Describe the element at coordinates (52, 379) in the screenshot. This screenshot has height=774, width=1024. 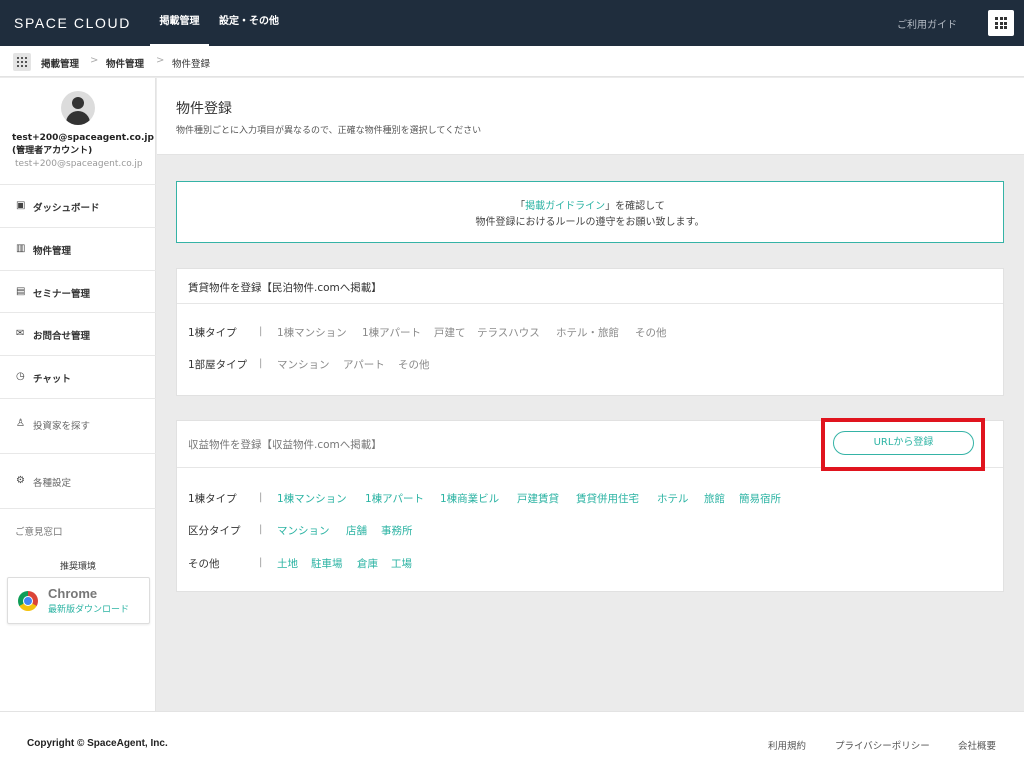
I see `sidebar-item-label: チャット` at that location.